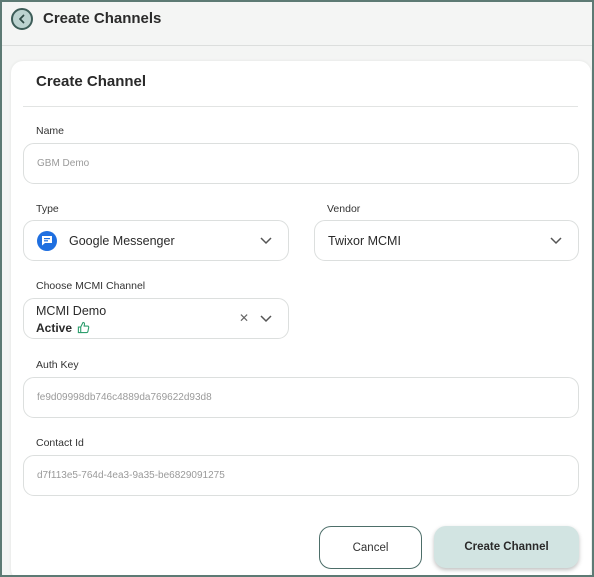 Image resolution: width=594 pixels, height=577 pixels. What do you see at coordinates (446, 240) in the screenshot?
I see `vendor-select: Twixor MCMI` at bounding box center [446, 240].